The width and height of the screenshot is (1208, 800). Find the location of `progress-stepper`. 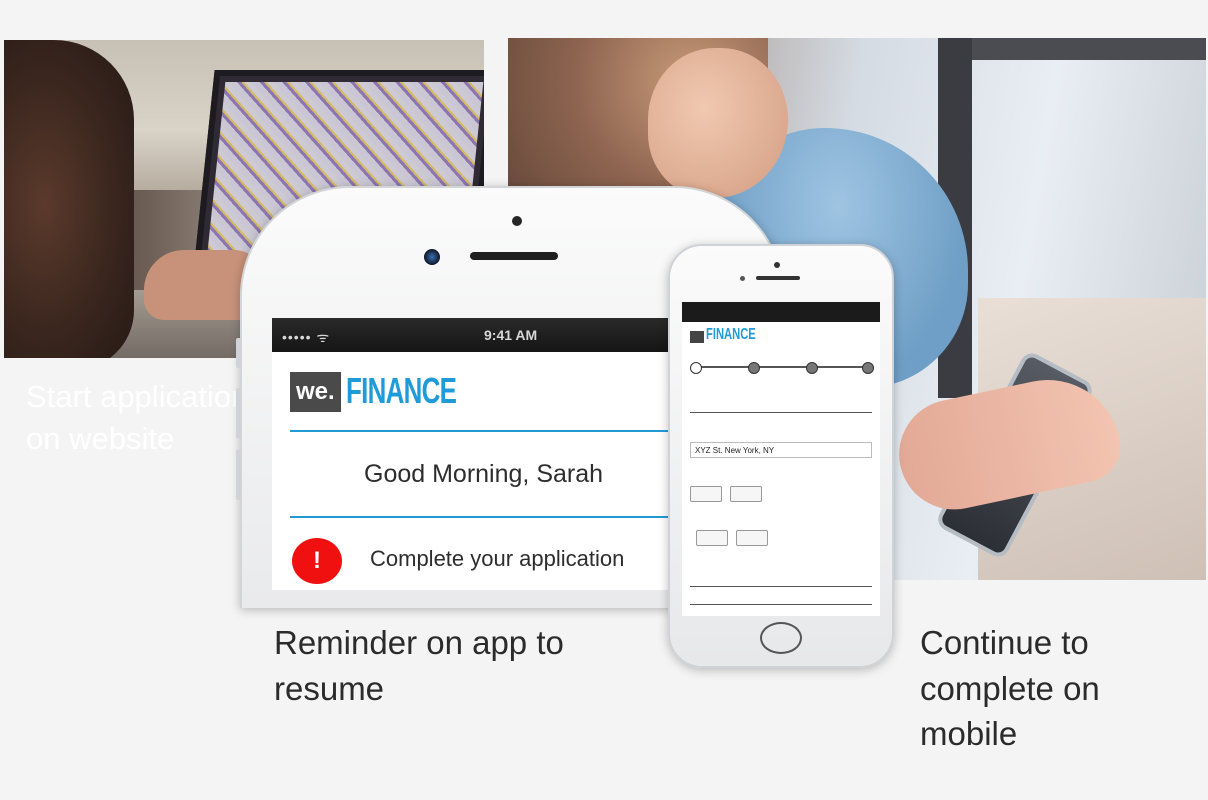

progress-stepper is located at coordinates (782, 368).